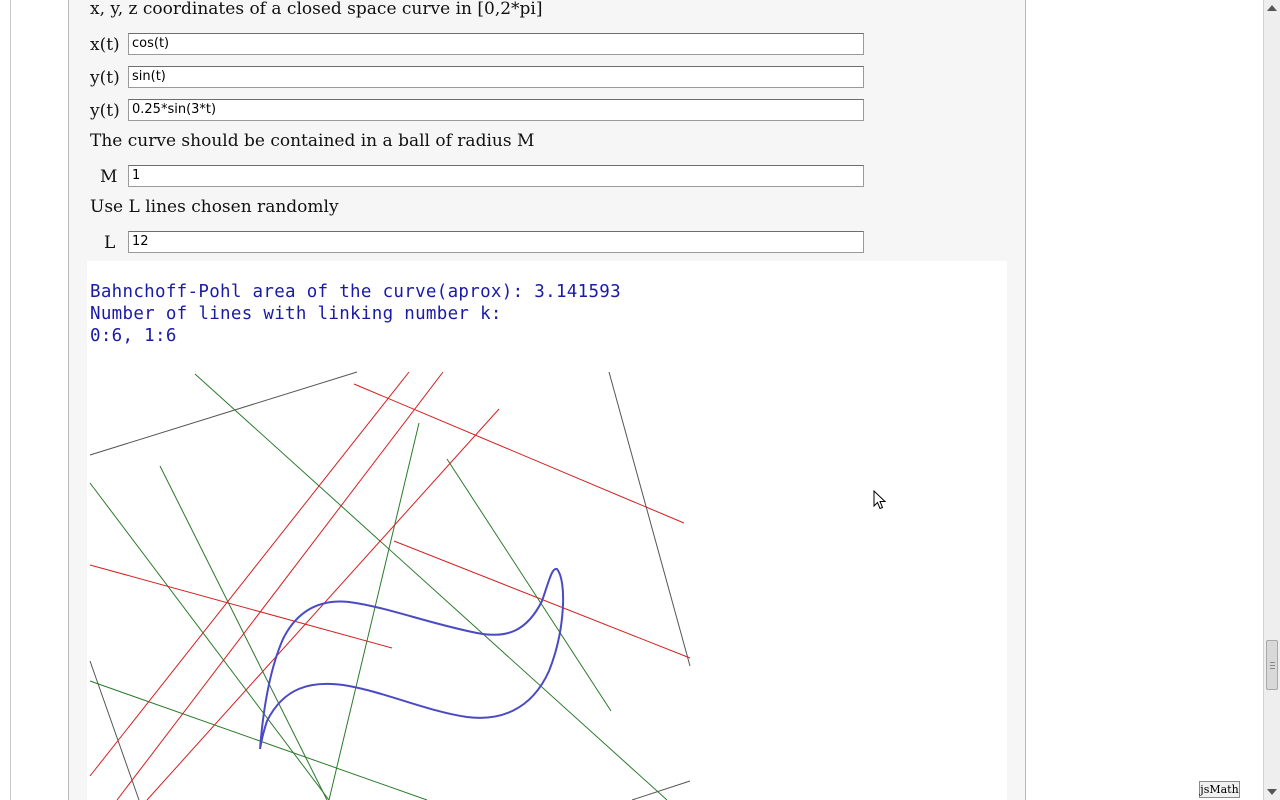 This screenshot has height=800, width=1280. What do you see at coordinates (1272, 665) in the screenshot?
I see `scrollbar-thumb` at bounding box center [1272, 665].